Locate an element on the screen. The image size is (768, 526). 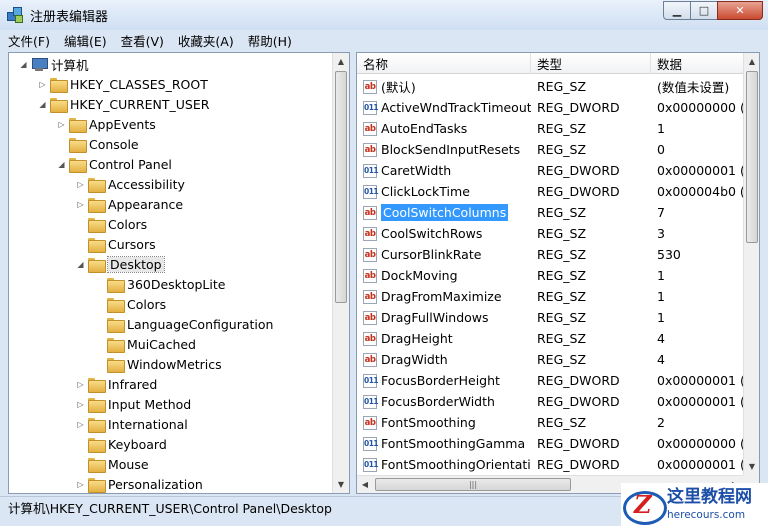
maximize-button: □ is located at coordinates (704, 10).